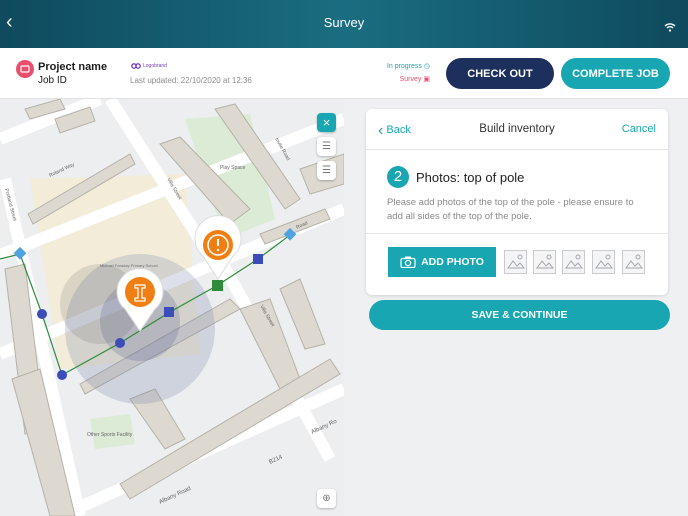  I want to click on cancel-button: Cancel, so click(639, 129).